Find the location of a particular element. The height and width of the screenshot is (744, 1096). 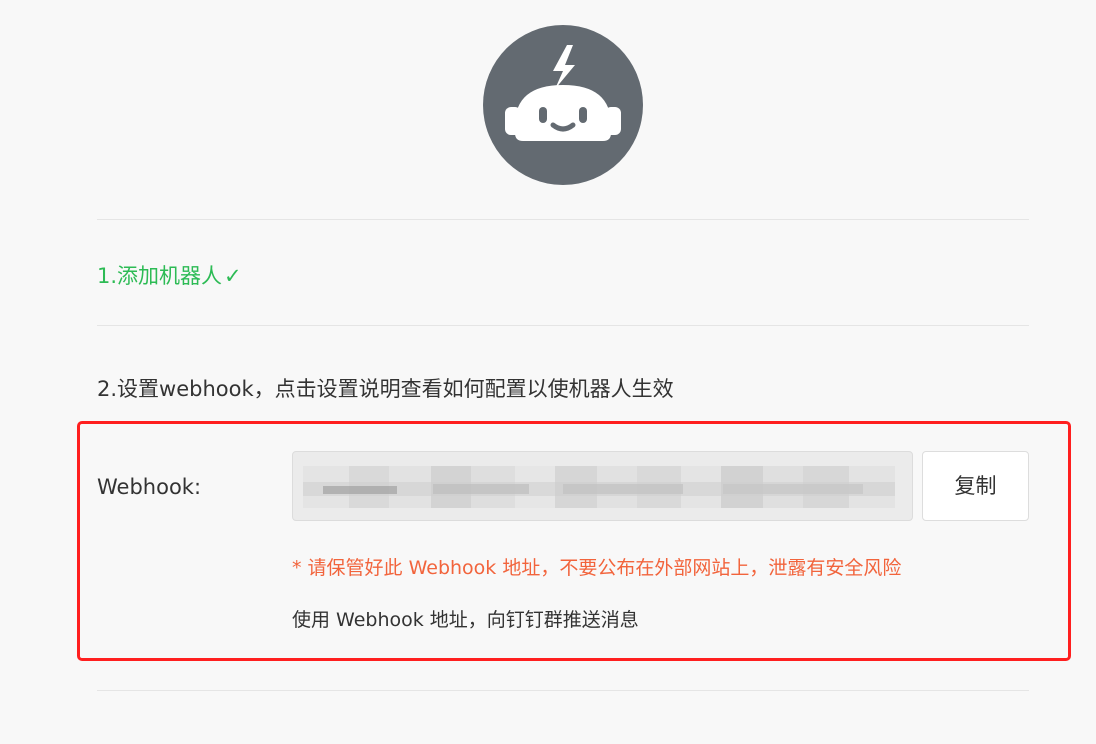

step-1-label: 1.添加机器人 is located at coordinates (160, 276).